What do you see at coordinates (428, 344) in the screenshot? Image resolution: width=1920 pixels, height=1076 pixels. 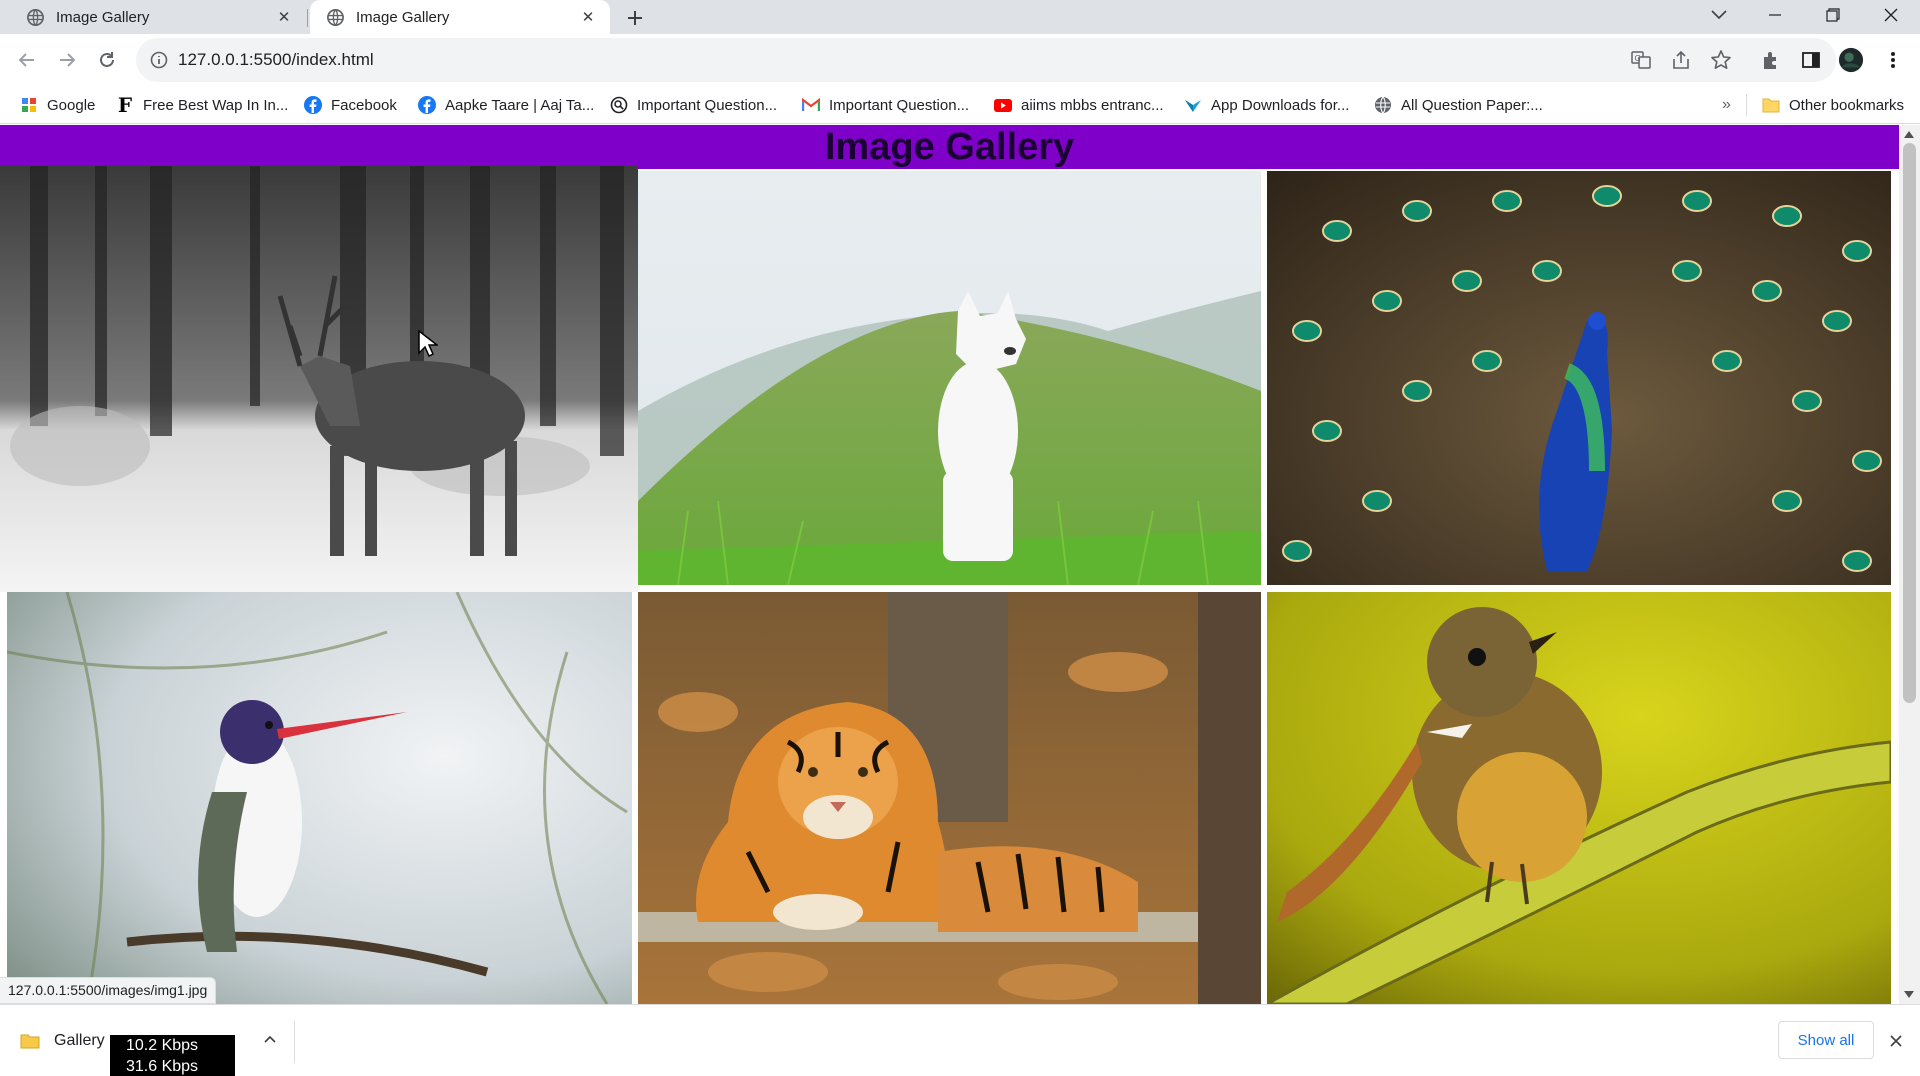 I see `mouse-cursor-icon` at bounding box center [428, 344].